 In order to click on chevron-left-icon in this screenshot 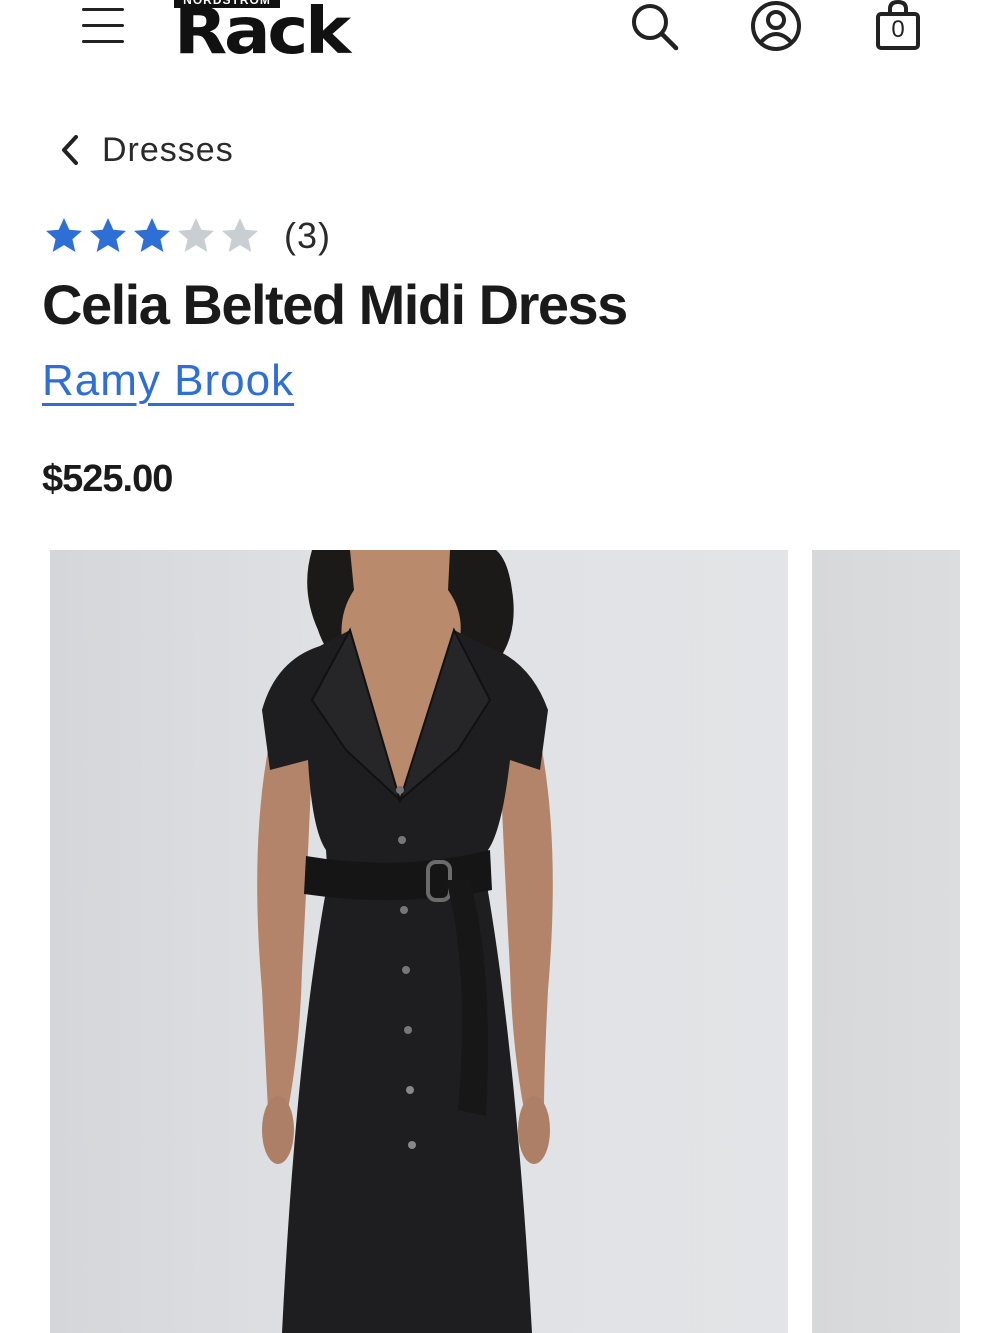, I will do `click(70, 150)`.